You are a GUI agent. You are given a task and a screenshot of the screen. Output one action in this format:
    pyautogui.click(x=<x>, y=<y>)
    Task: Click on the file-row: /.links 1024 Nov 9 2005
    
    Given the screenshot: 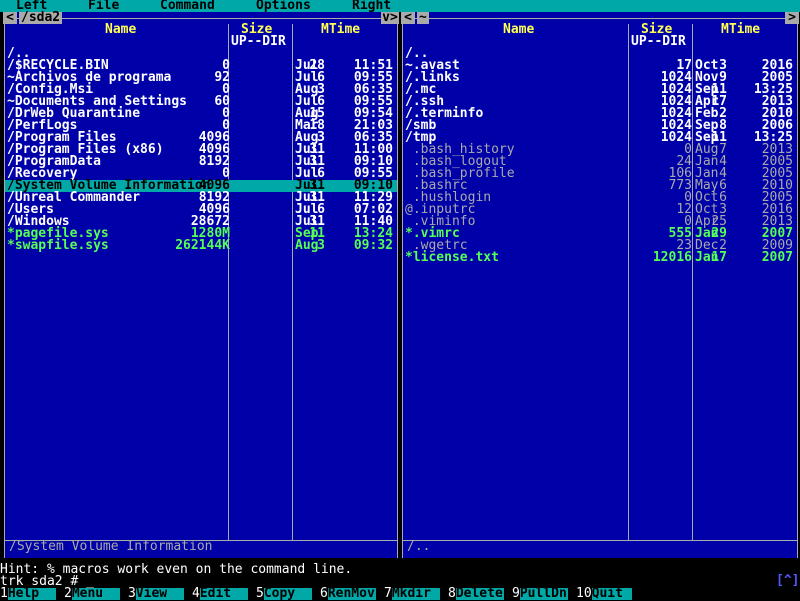 What is the action you would take?
    pyautogui.click(x=600, y=77)
    